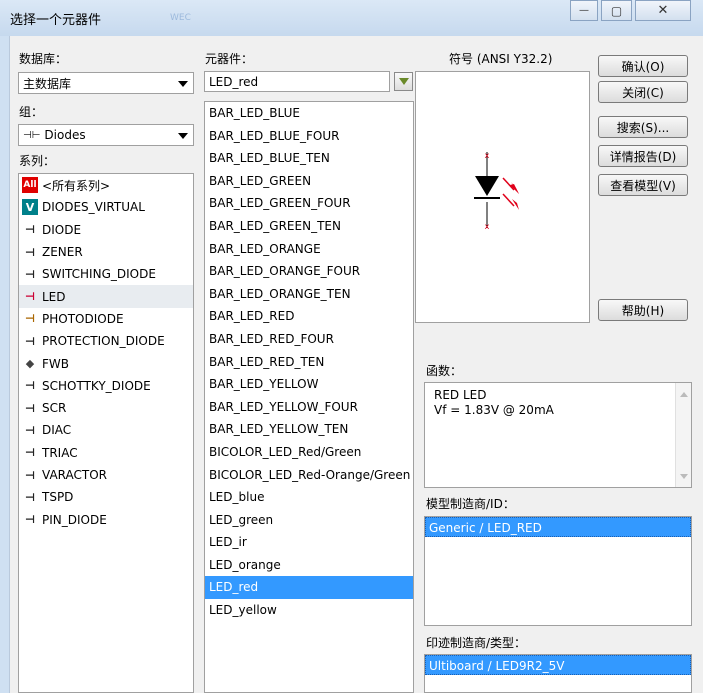  I want to click on component-item: BAR_LED_ORANGE_TEN, so click(309, 294).